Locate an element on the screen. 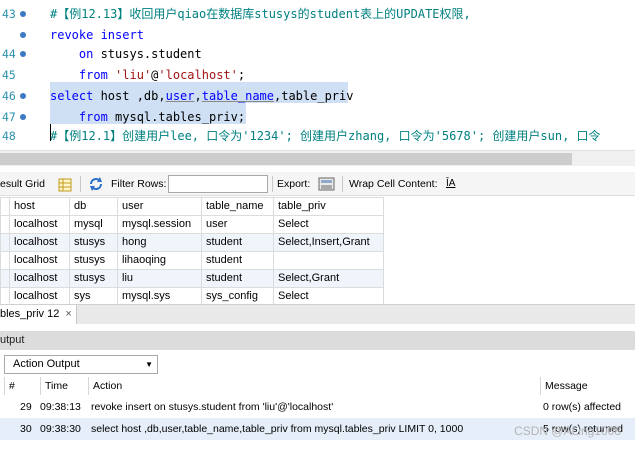 This screenshot has height=450, width=635. column-header-db: db is located at coordinates (93, 206).